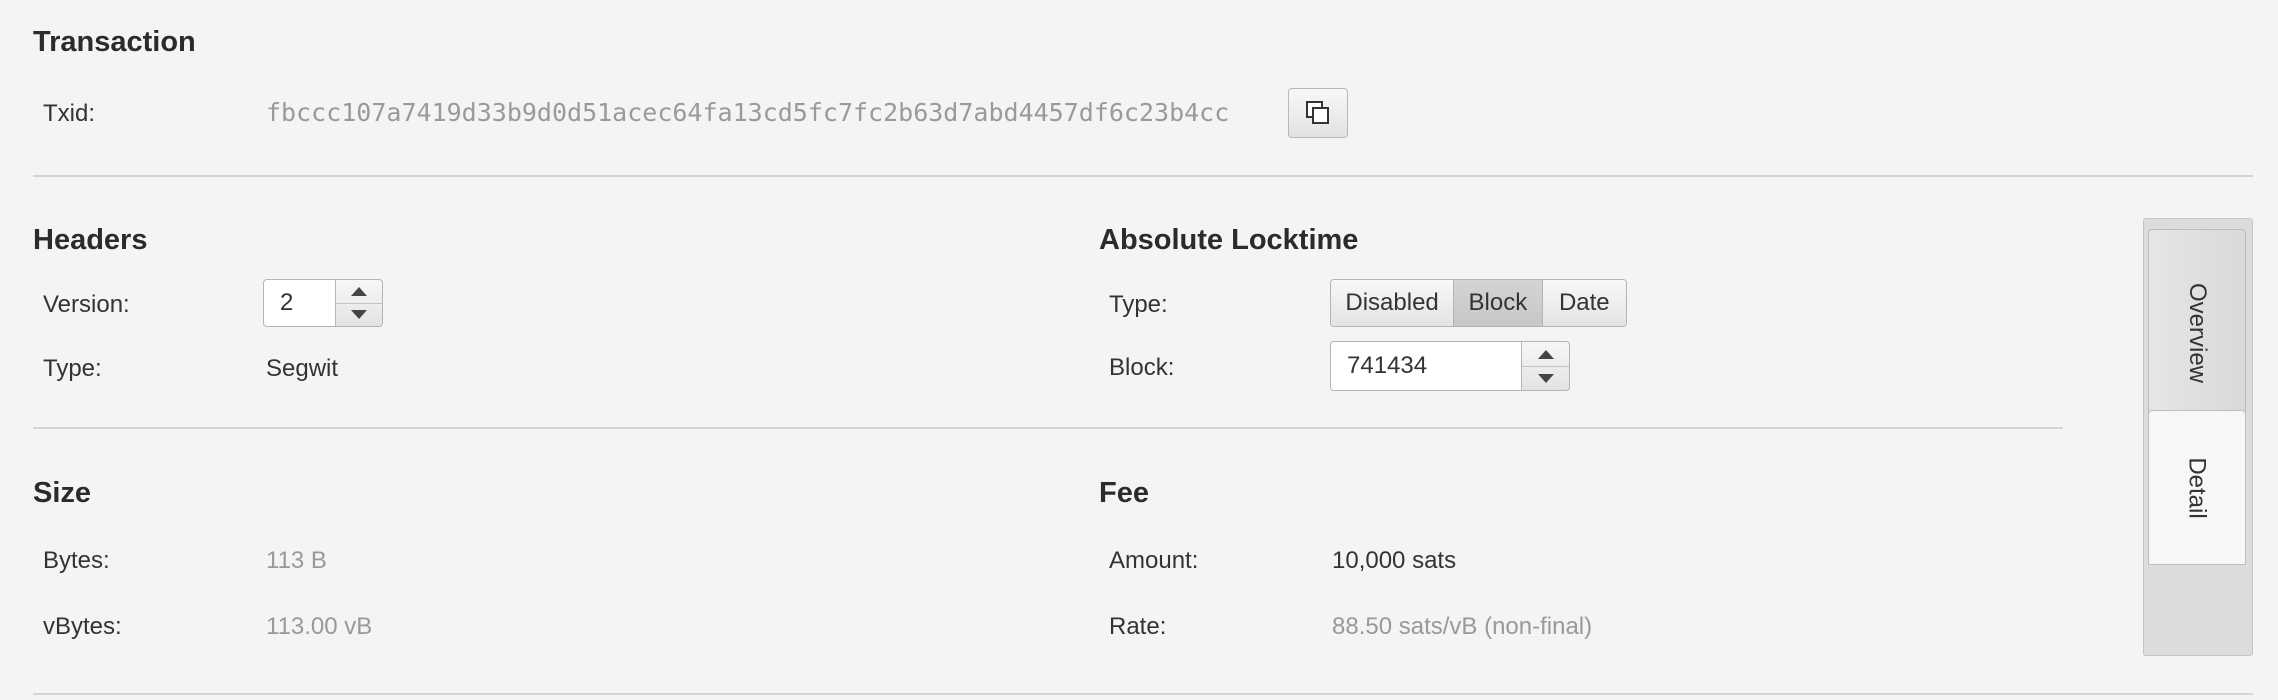  I want to click on block-label: Block:, so click(1142, 367).